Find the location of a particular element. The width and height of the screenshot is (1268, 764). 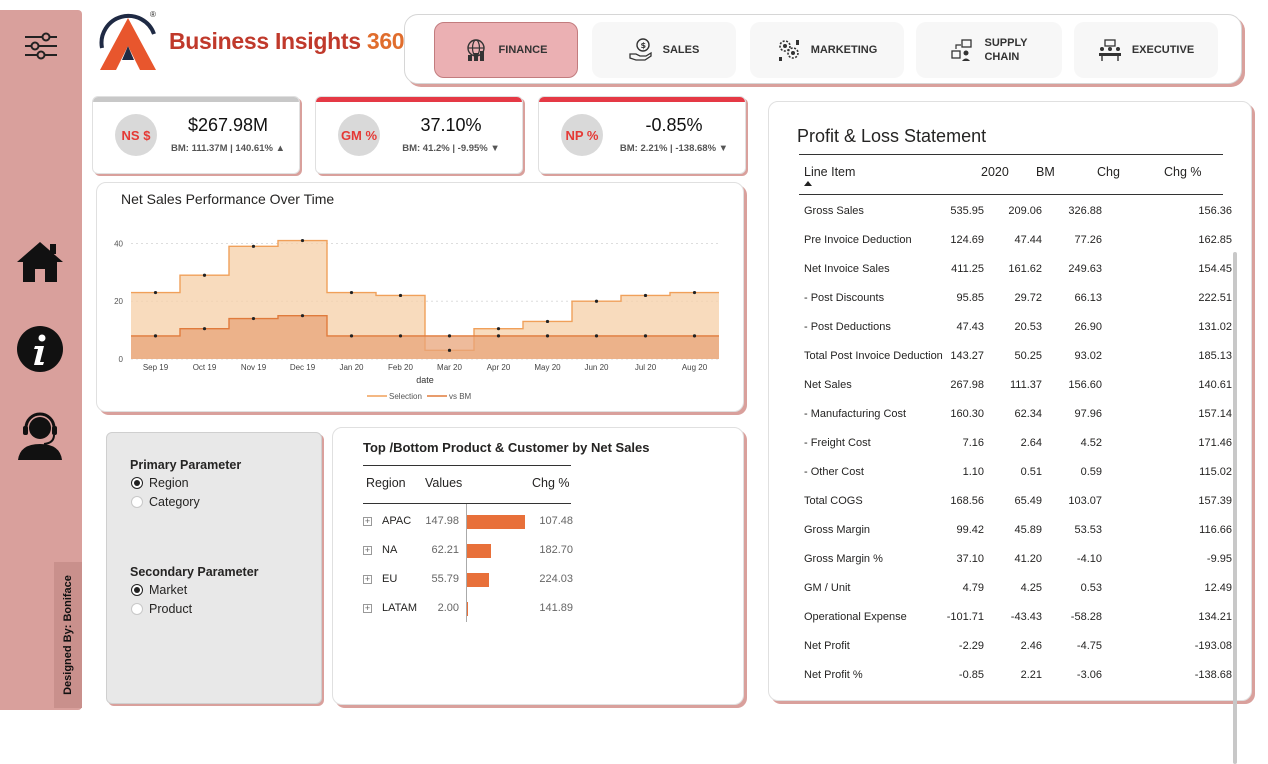

nav-finance-button: FINANCE is located at coordinates (506, 50).